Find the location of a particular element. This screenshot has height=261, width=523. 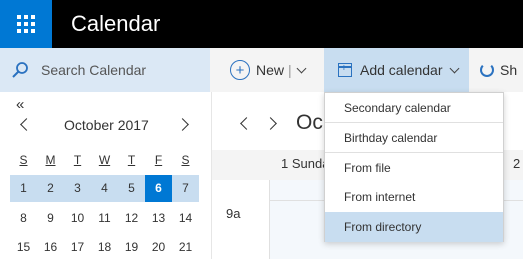

weekday-label: W is located at coordinates (104, 160).